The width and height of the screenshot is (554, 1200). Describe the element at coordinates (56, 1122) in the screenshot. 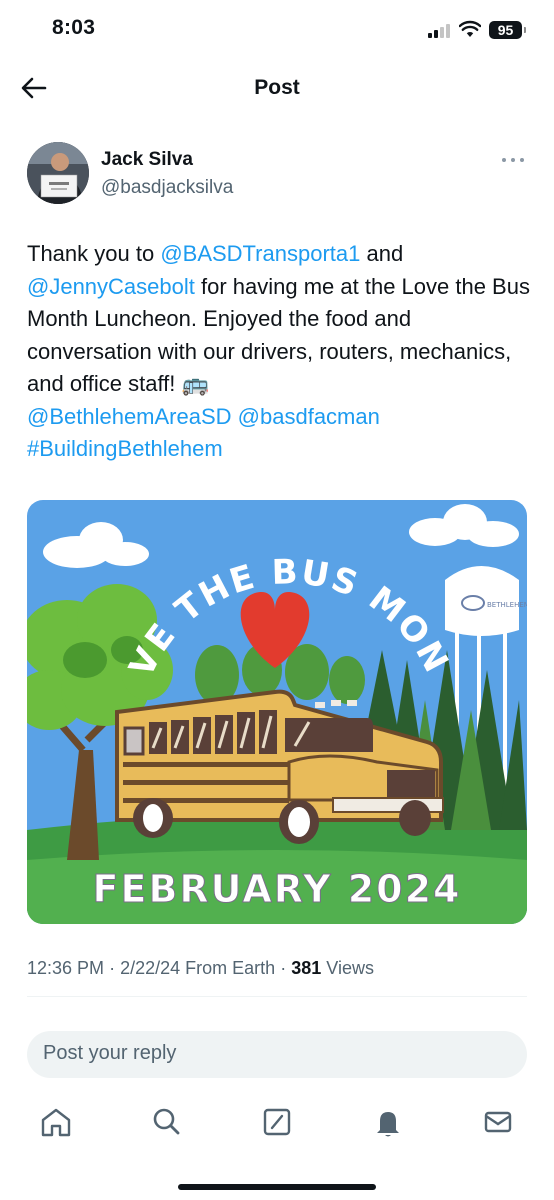

I see `home-icon` at that location.